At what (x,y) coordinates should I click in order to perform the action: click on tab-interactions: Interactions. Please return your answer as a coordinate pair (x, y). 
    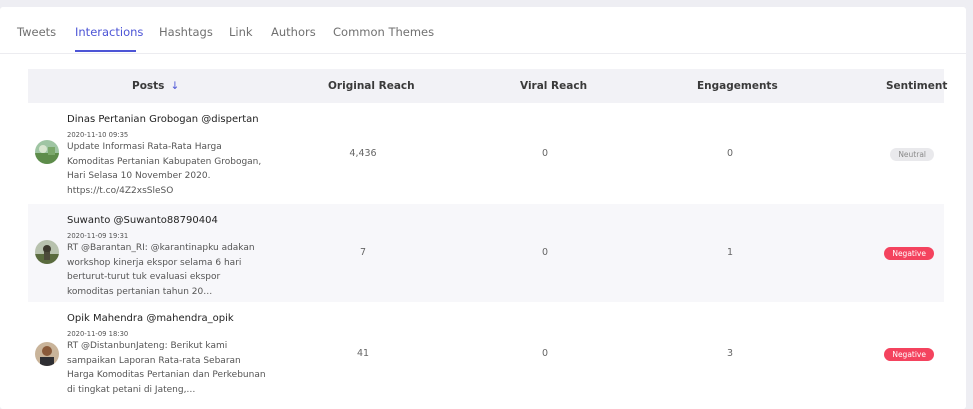
    Looking at the image, I should click on (109, 32).